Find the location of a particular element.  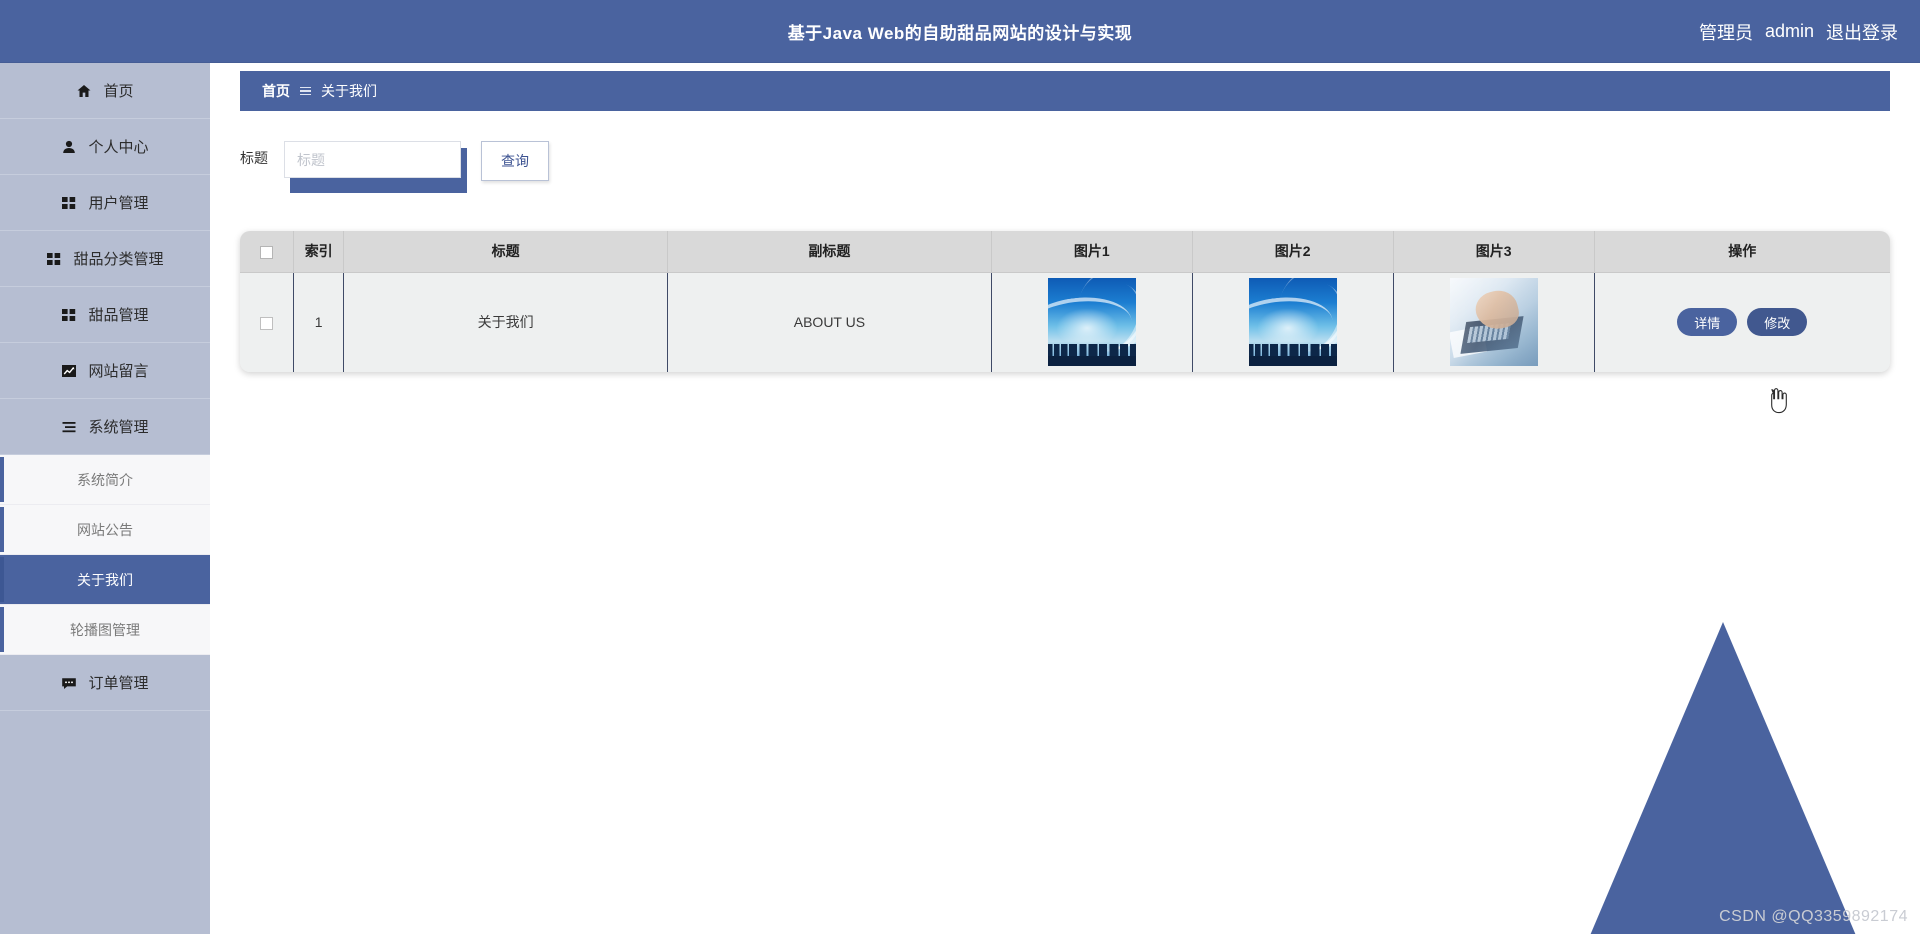

user-area: 管理员 admin 退出登录 is located at coordinates (1798, 31).